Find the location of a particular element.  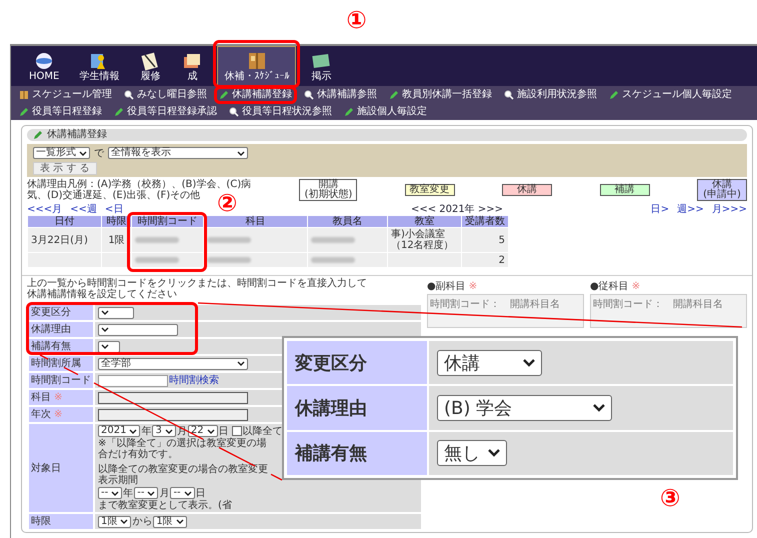

legend-chip: 教室変更 is located at coordinates (429, 190).